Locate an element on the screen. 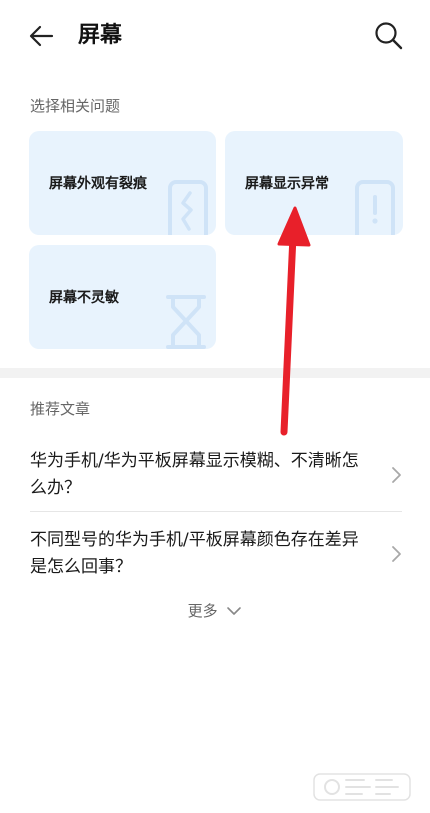 The width and height of the screenshot is (430, 813). section-divider is located at coordinates (215, 373).